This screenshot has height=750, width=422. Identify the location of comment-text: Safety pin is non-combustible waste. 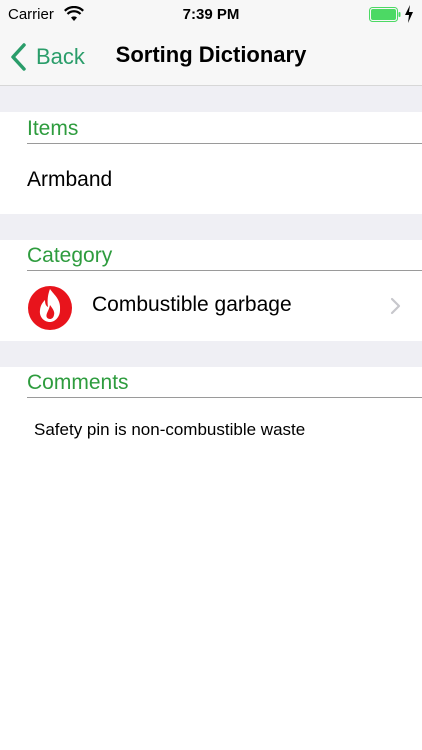
(170, 429).